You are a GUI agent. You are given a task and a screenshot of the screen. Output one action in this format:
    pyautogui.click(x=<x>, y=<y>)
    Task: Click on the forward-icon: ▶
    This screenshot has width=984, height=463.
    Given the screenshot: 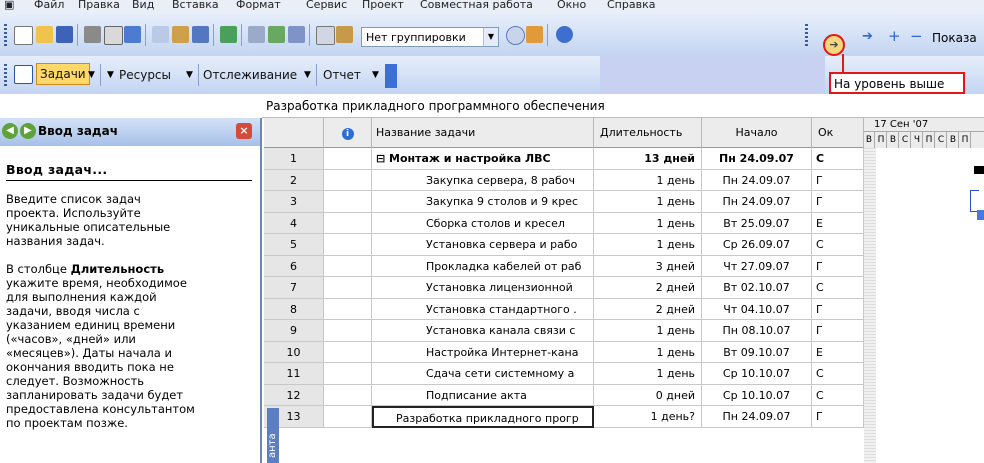 What is the action you would take?
    pyautogui.click(x=28, y=131)
    